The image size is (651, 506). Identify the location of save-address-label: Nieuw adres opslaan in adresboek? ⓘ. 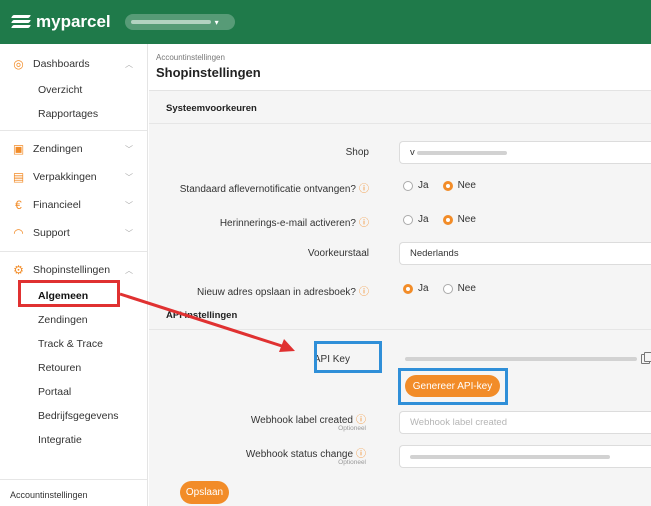
(283, 292).